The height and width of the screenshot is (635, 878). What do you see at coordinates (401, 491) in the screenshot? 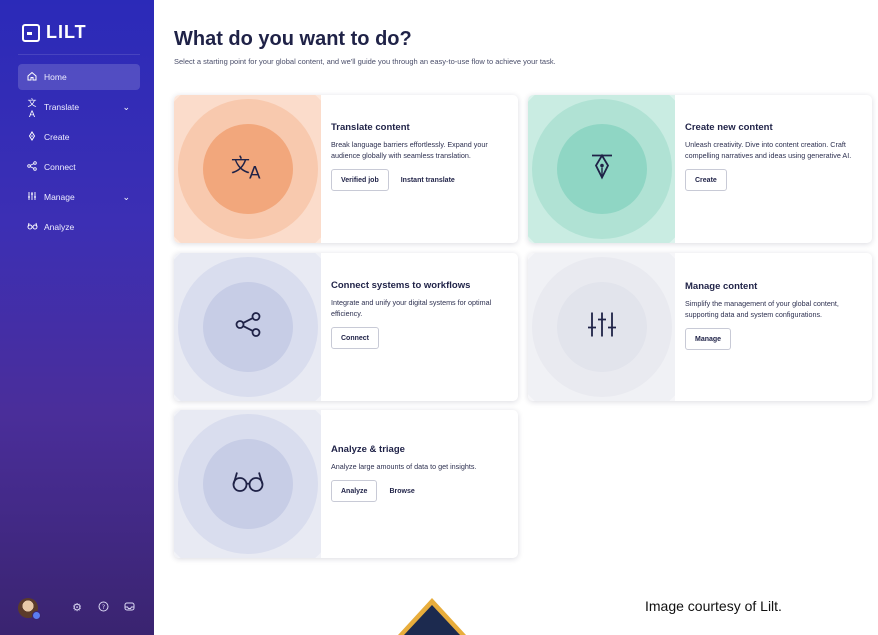
I see `browse-button: Browse` at bounding box center [401, 491].